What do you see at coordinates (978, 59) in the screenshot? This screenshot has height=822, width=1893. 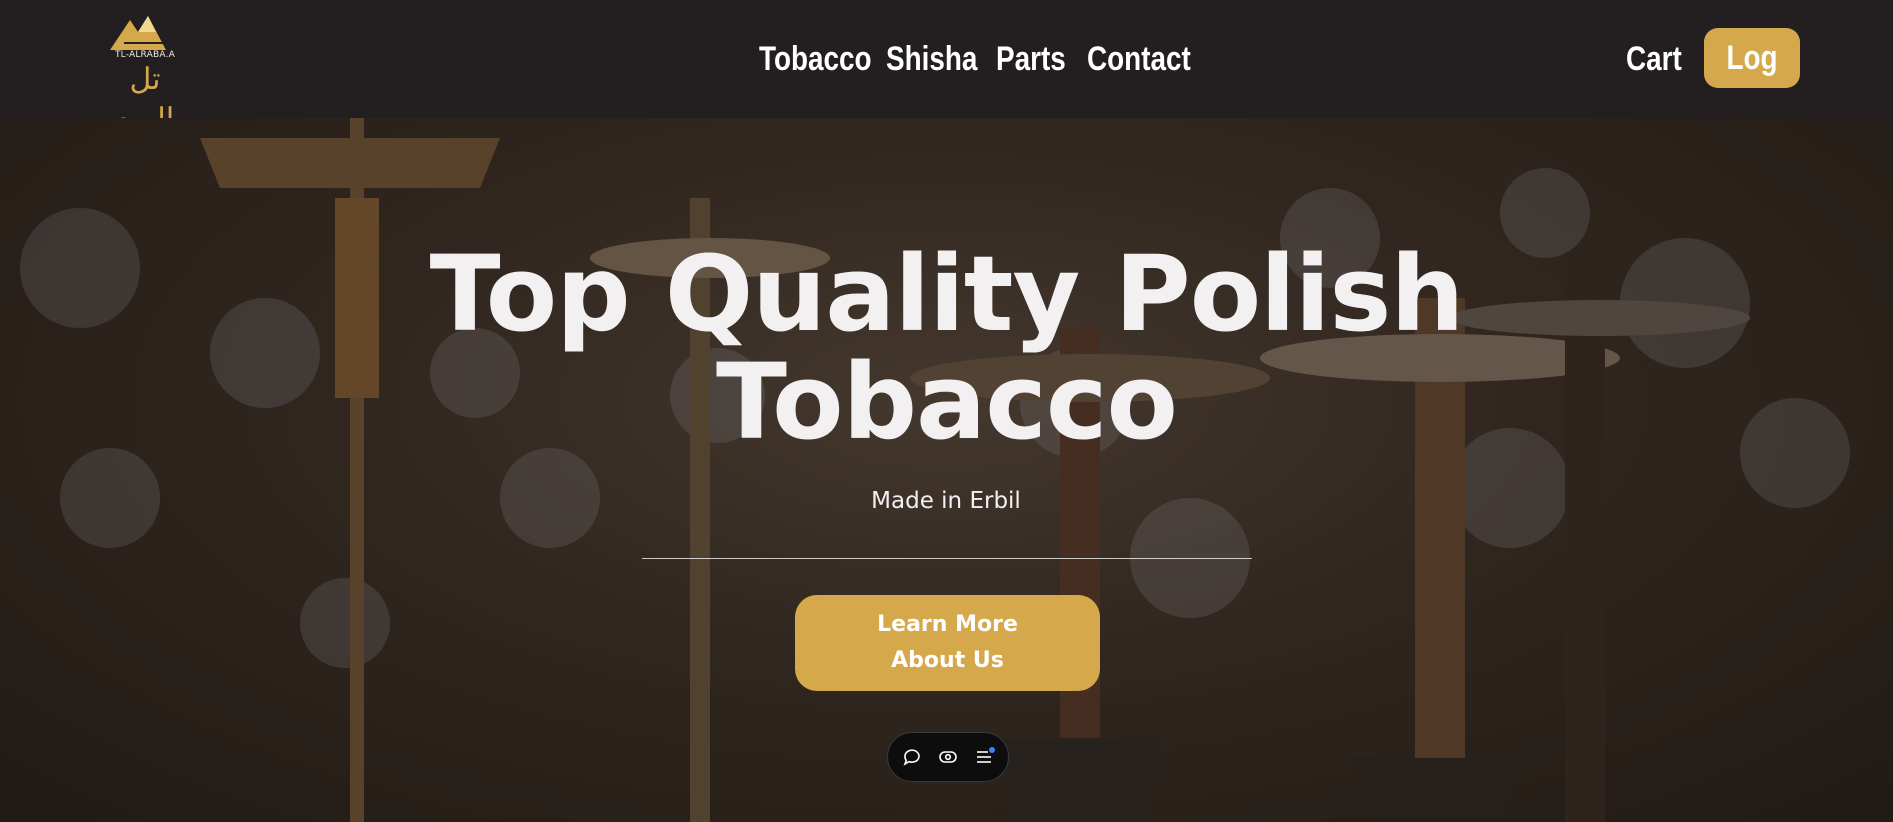 I see `main-nav: Tobacco Shisha Parts Contact` at bounding box center [978, 59].